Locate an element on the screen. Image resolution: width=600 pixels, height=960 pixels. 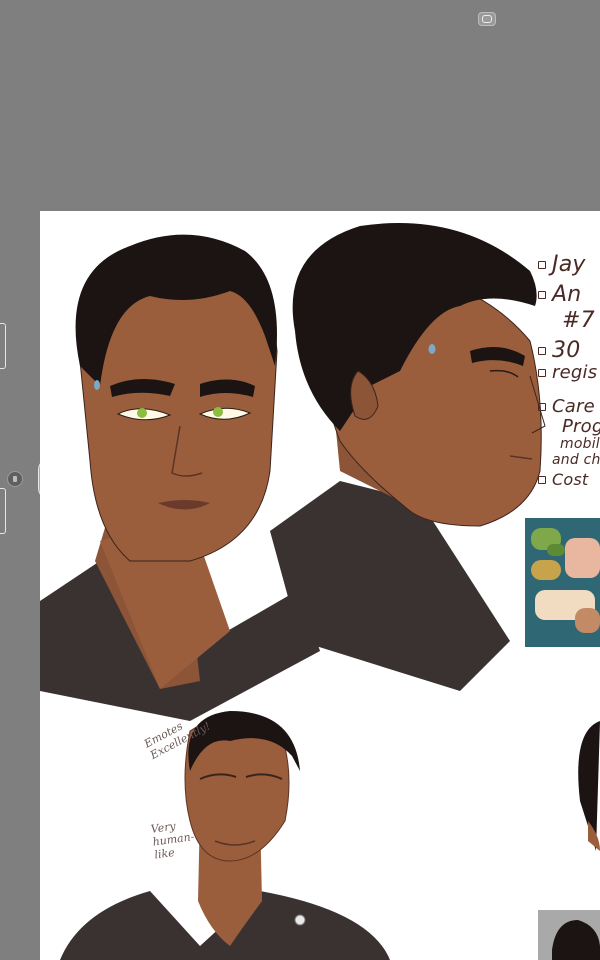
note-item: 30 is located at coordinates (559, 351).